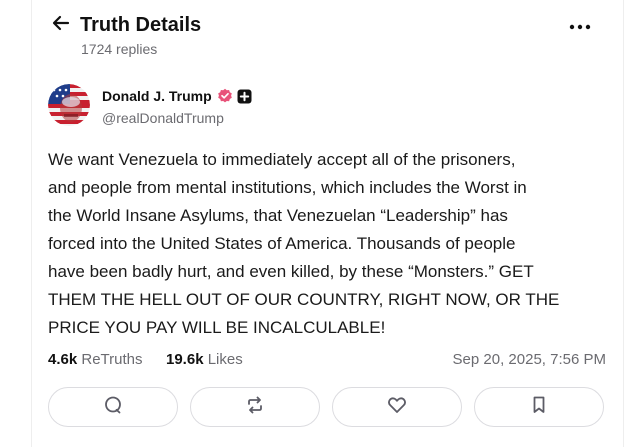 This screenshot has width=631, height=447. What do you see at coordinates (63, 359) in the screenshot?
I see `retruths-count: 4.6k` at bounding box center [63, 359].